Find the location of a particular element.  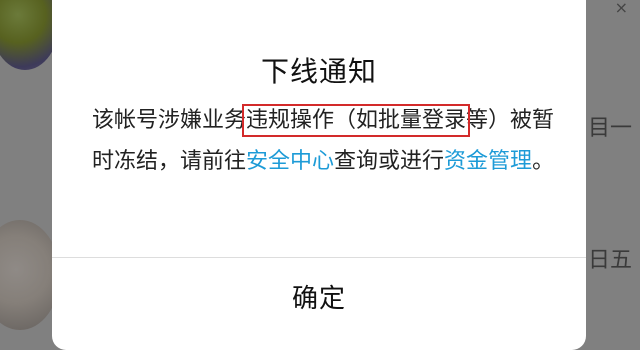

confirm-button-label: 确定 is located at coordinates (318, 299).